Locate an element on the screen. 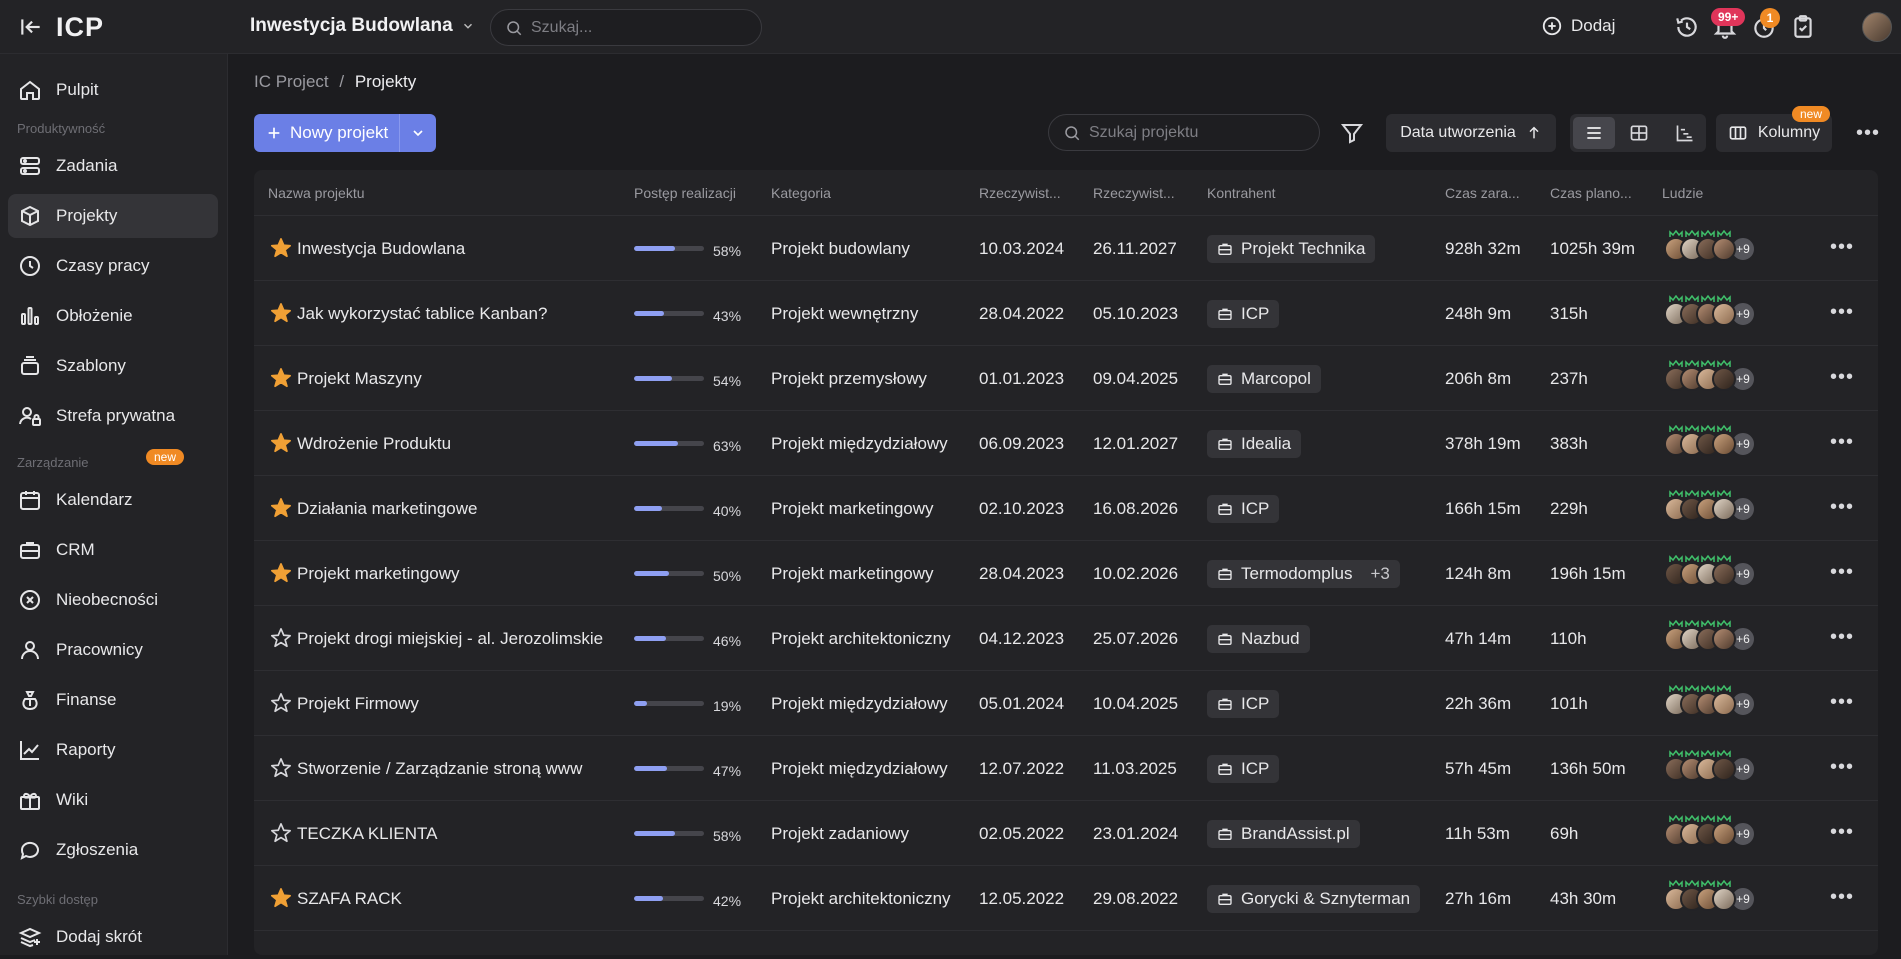  collapse-sidebar-icon is located at coordinates (31, 27).